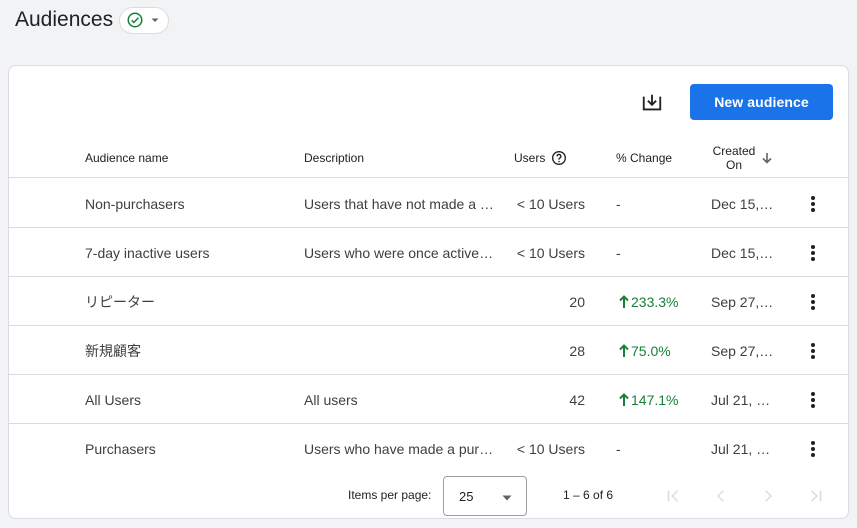 This screenshot has height=528, width=857. I want to click on audience-name: 新規顧客, so click(190, 350).